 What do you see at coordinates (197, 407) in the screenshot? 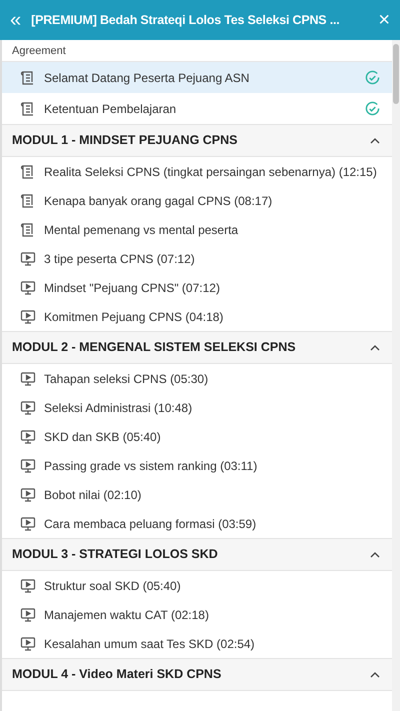
I see `lesson-item: Seleksi Administrasi (10:48)` at bounding box center [197, 407].